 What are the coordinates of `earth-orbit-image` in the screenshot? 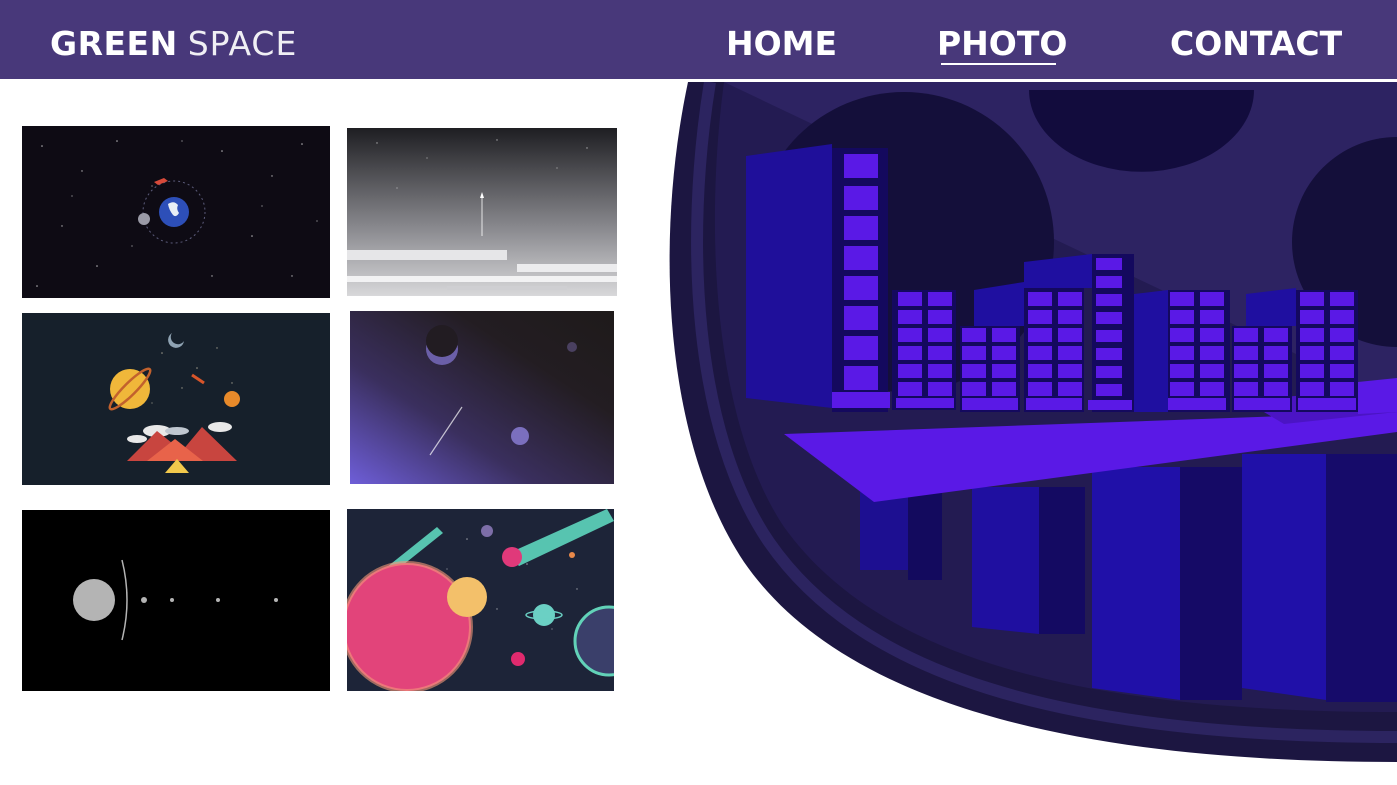 It's located at (176, 212).